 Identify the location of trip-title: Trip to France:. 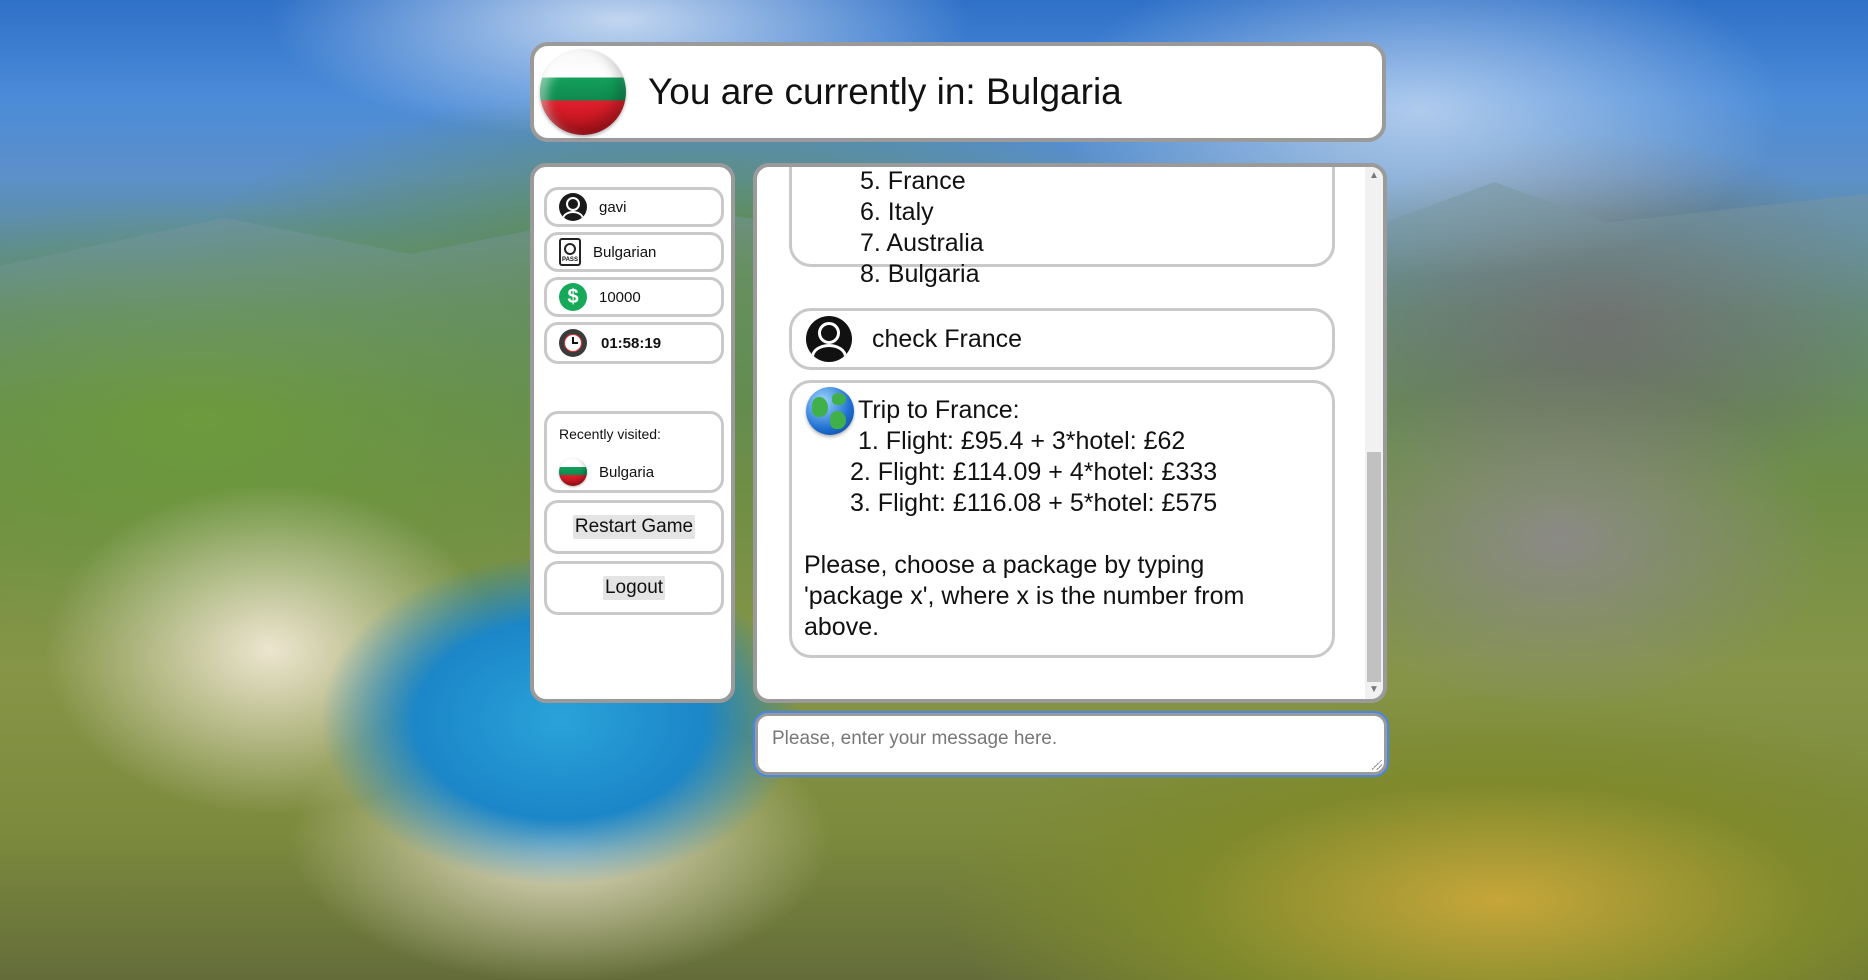
(939, 410).